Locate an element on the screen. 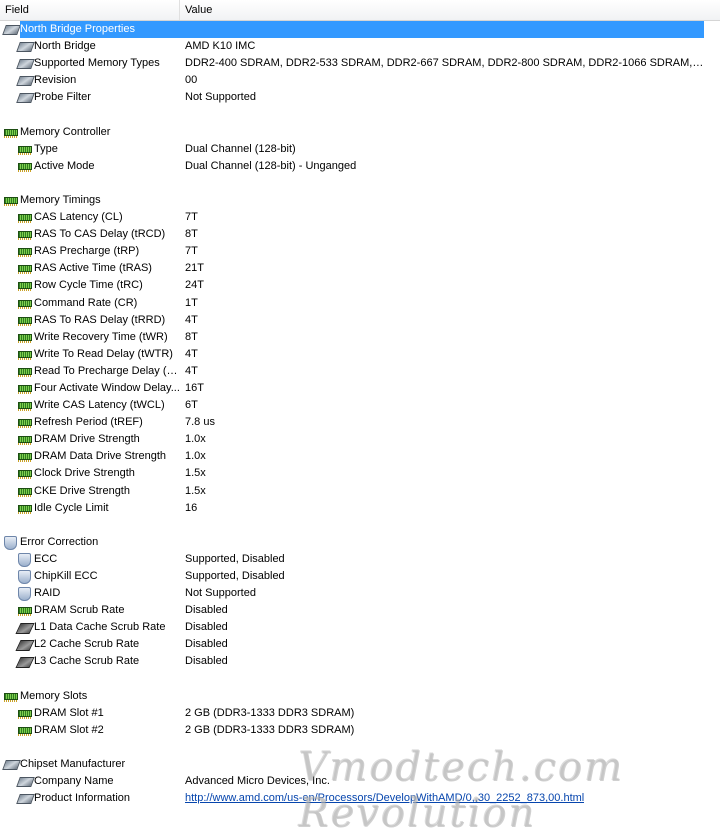 The image size is (720, 836). field-value: 2 GB (DDR3-1333 DDR3 SDRAM) is located at coordinates (270, 729).